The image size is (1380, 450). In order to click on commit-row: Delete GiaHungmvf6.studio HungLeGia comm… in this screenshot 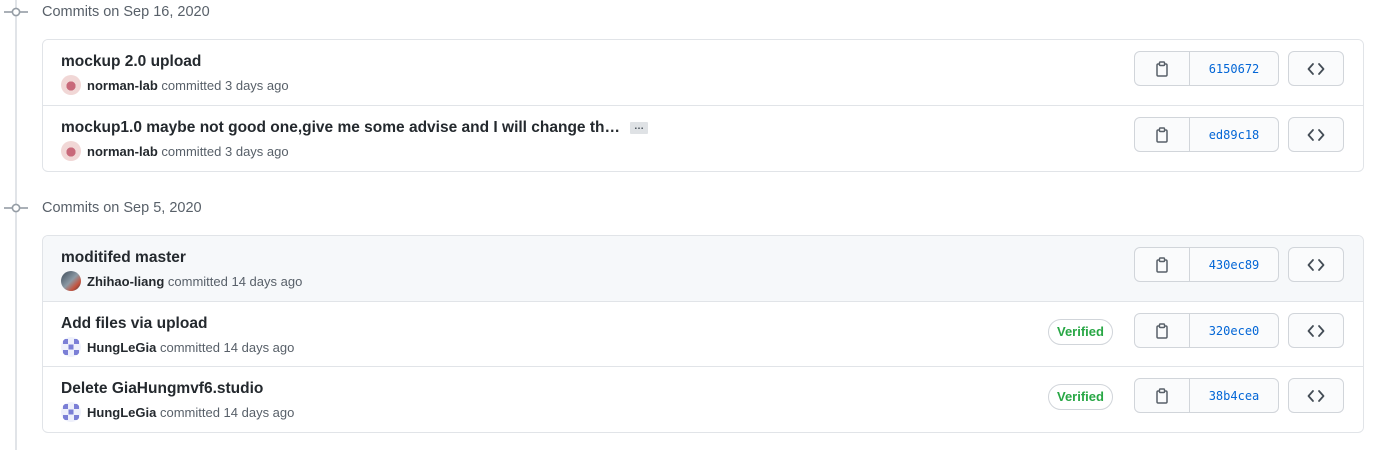, I will do `click(703, 398)`.